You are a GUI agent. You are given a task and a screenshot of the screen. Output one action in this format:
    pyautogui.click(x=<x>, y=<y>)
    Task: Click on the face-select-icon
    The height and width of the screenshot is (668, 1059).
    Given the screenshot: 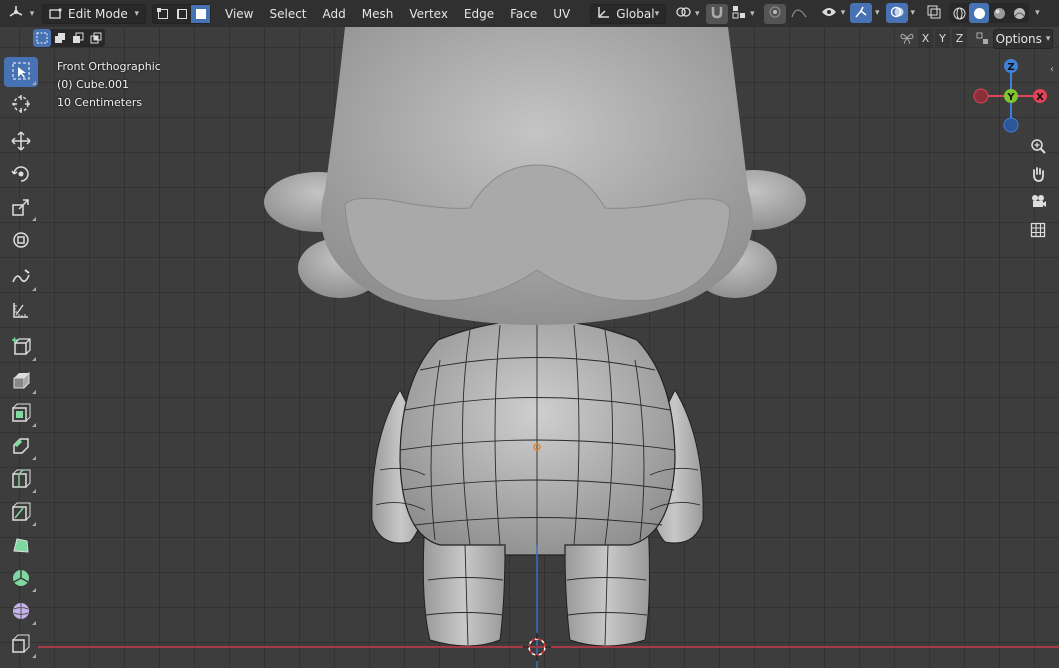 What is the action you would take?
    pyautogui.click(x=200, y=13)
    